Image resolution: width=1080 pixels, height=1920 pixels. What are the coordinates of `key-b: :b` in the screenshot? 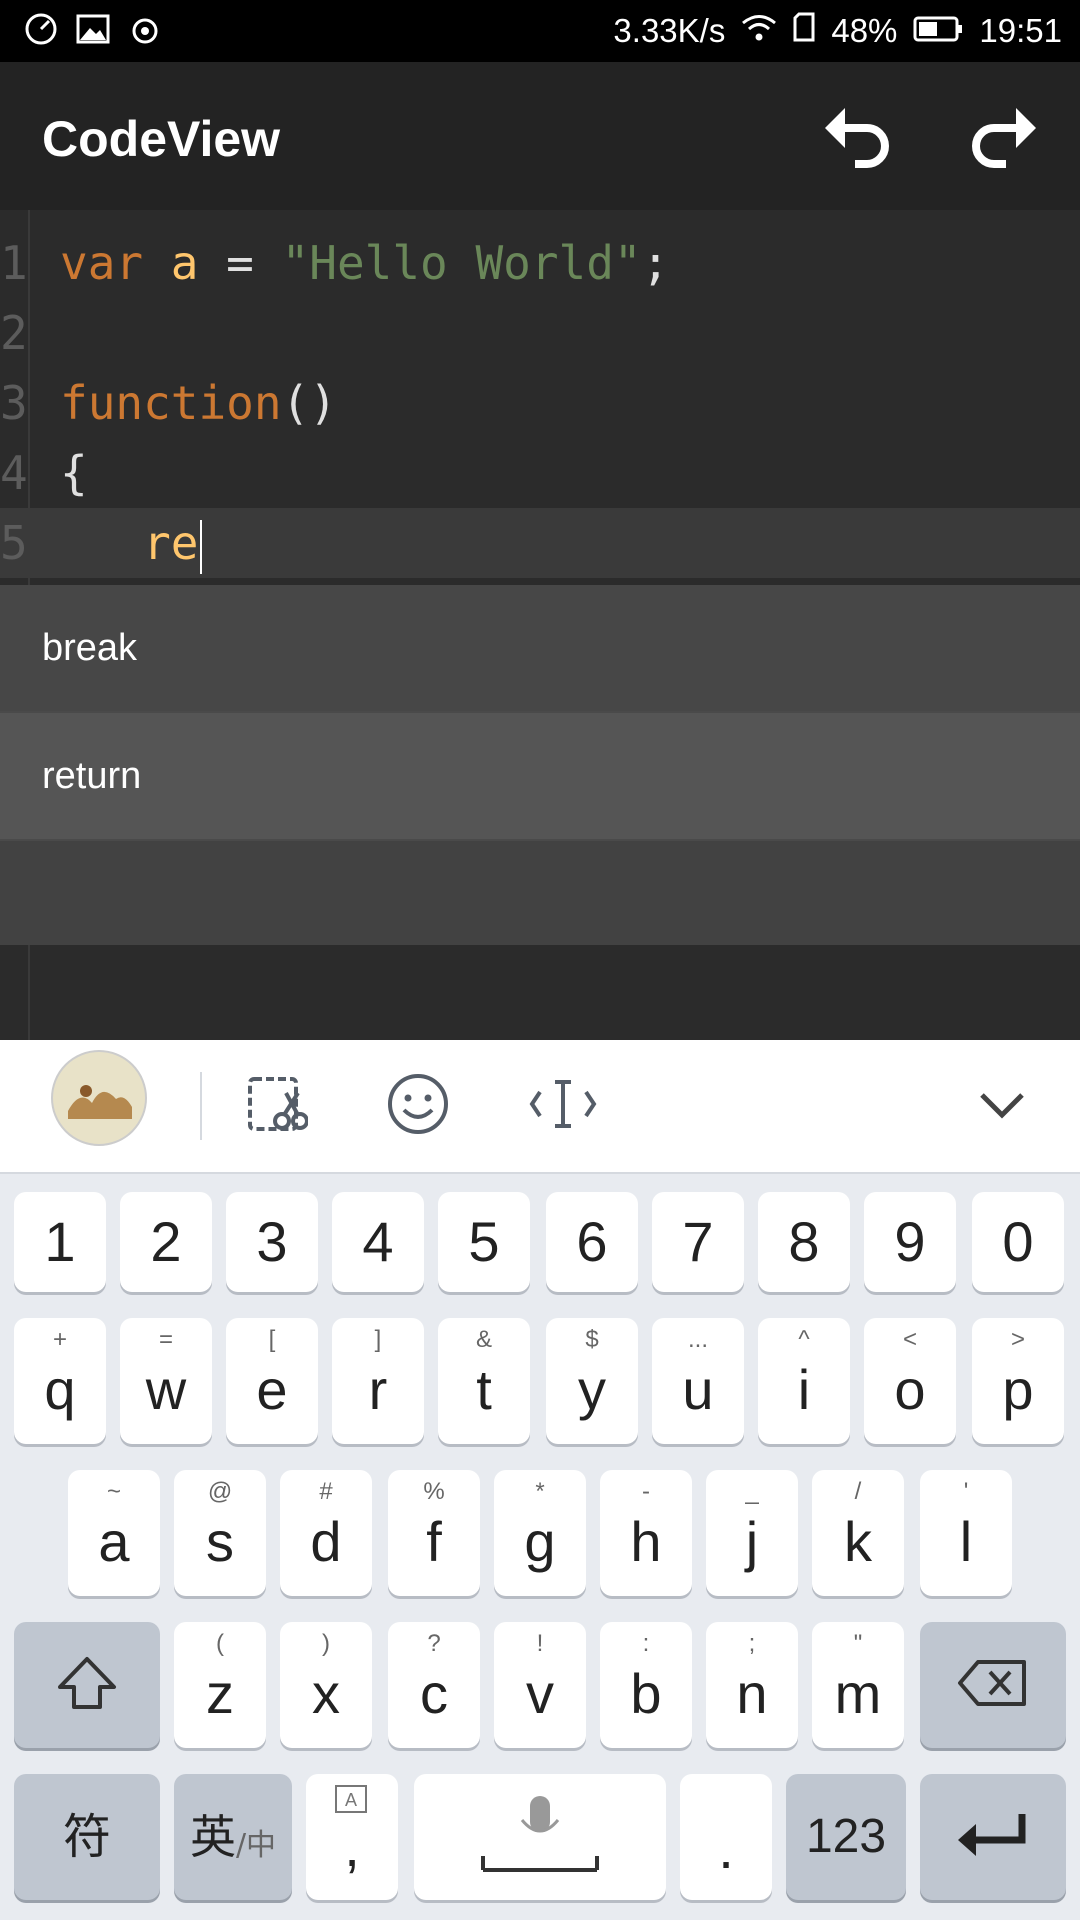 It's located at (646, 1685).